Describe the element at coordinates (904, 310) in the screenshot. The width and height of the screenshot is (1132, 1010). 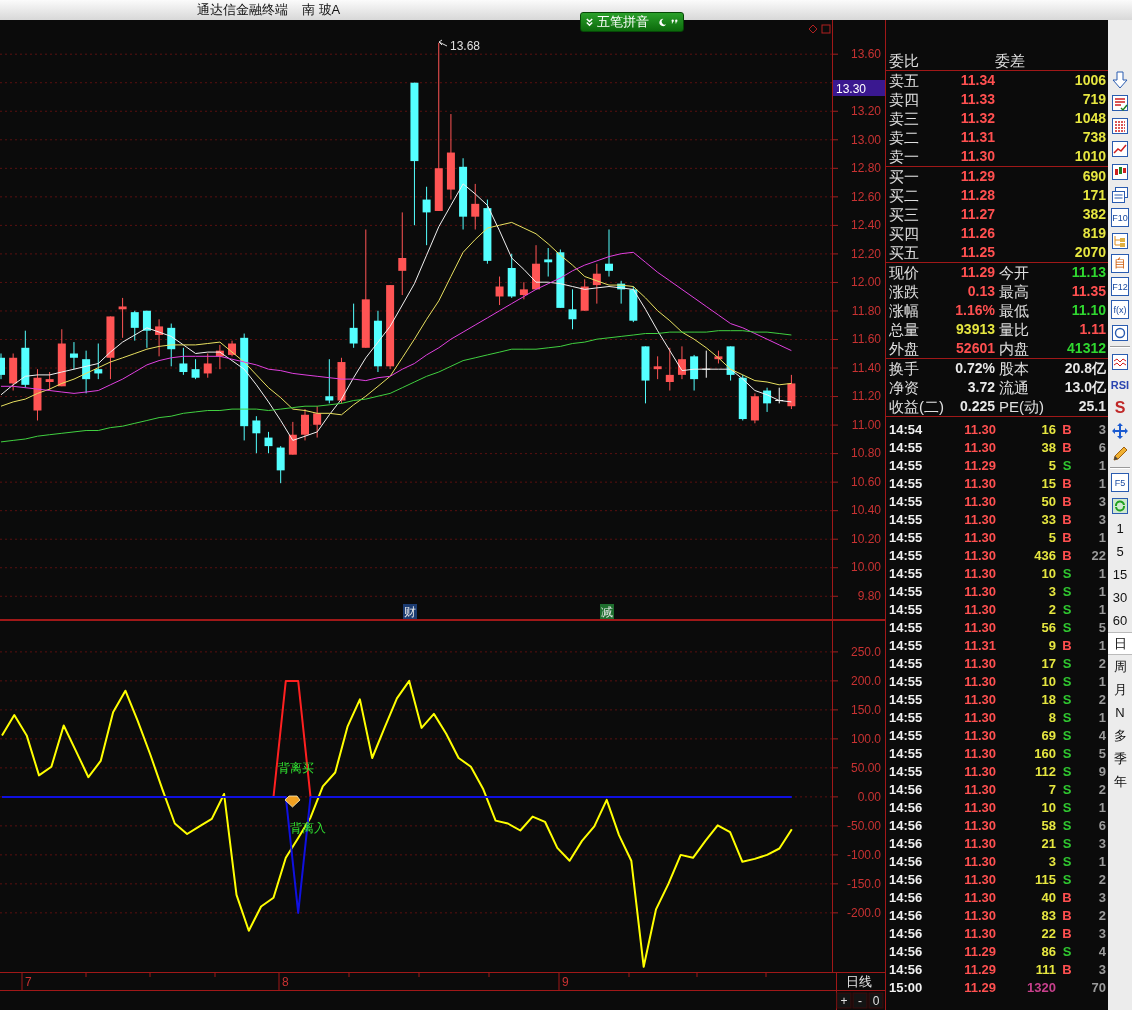
I see `stat-label: 涨幅` at that location.